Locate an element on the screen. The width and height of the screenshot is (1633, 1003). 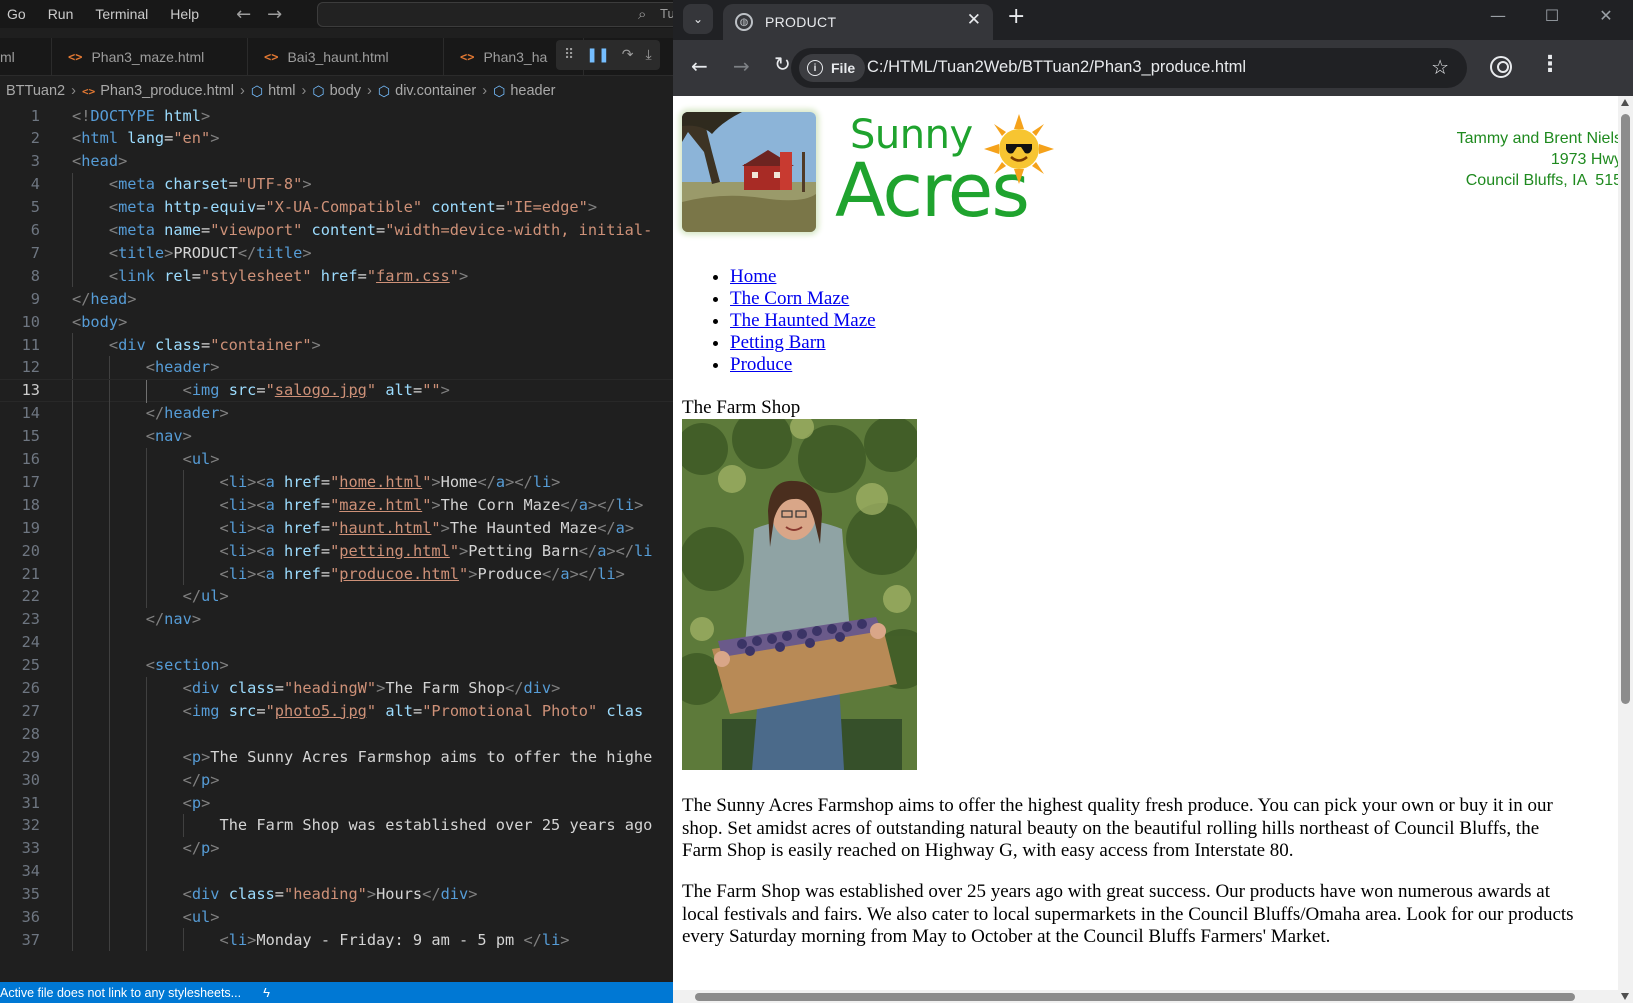
back-arrow-icon: ← is located at coordinates (243, 14).